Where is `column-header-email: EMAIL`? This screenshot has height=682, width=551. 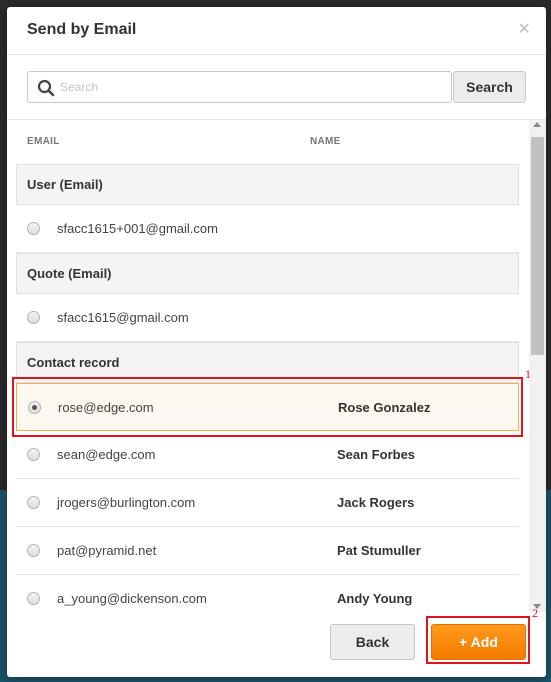
column-header-email: EMAIL is located at coordinates (43, 141).